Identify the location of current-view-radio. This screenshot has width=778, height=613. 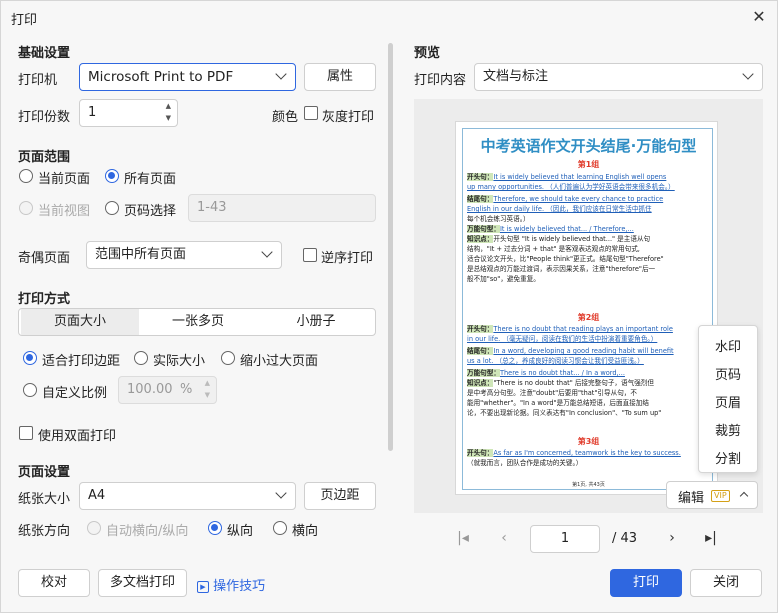
(26, 208).